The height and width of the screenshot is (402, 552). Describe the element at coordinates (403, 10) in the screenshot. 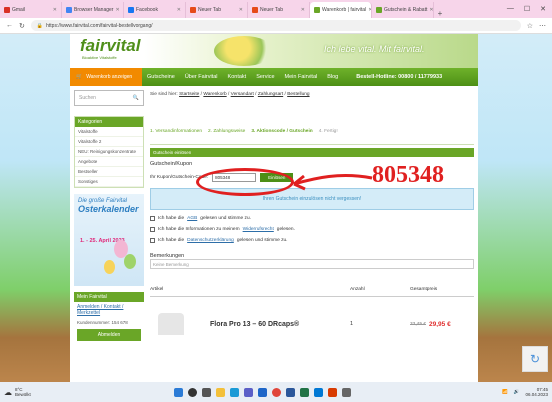

I see `browser-tab: Gutschein & Rabatt ✕` at that location.